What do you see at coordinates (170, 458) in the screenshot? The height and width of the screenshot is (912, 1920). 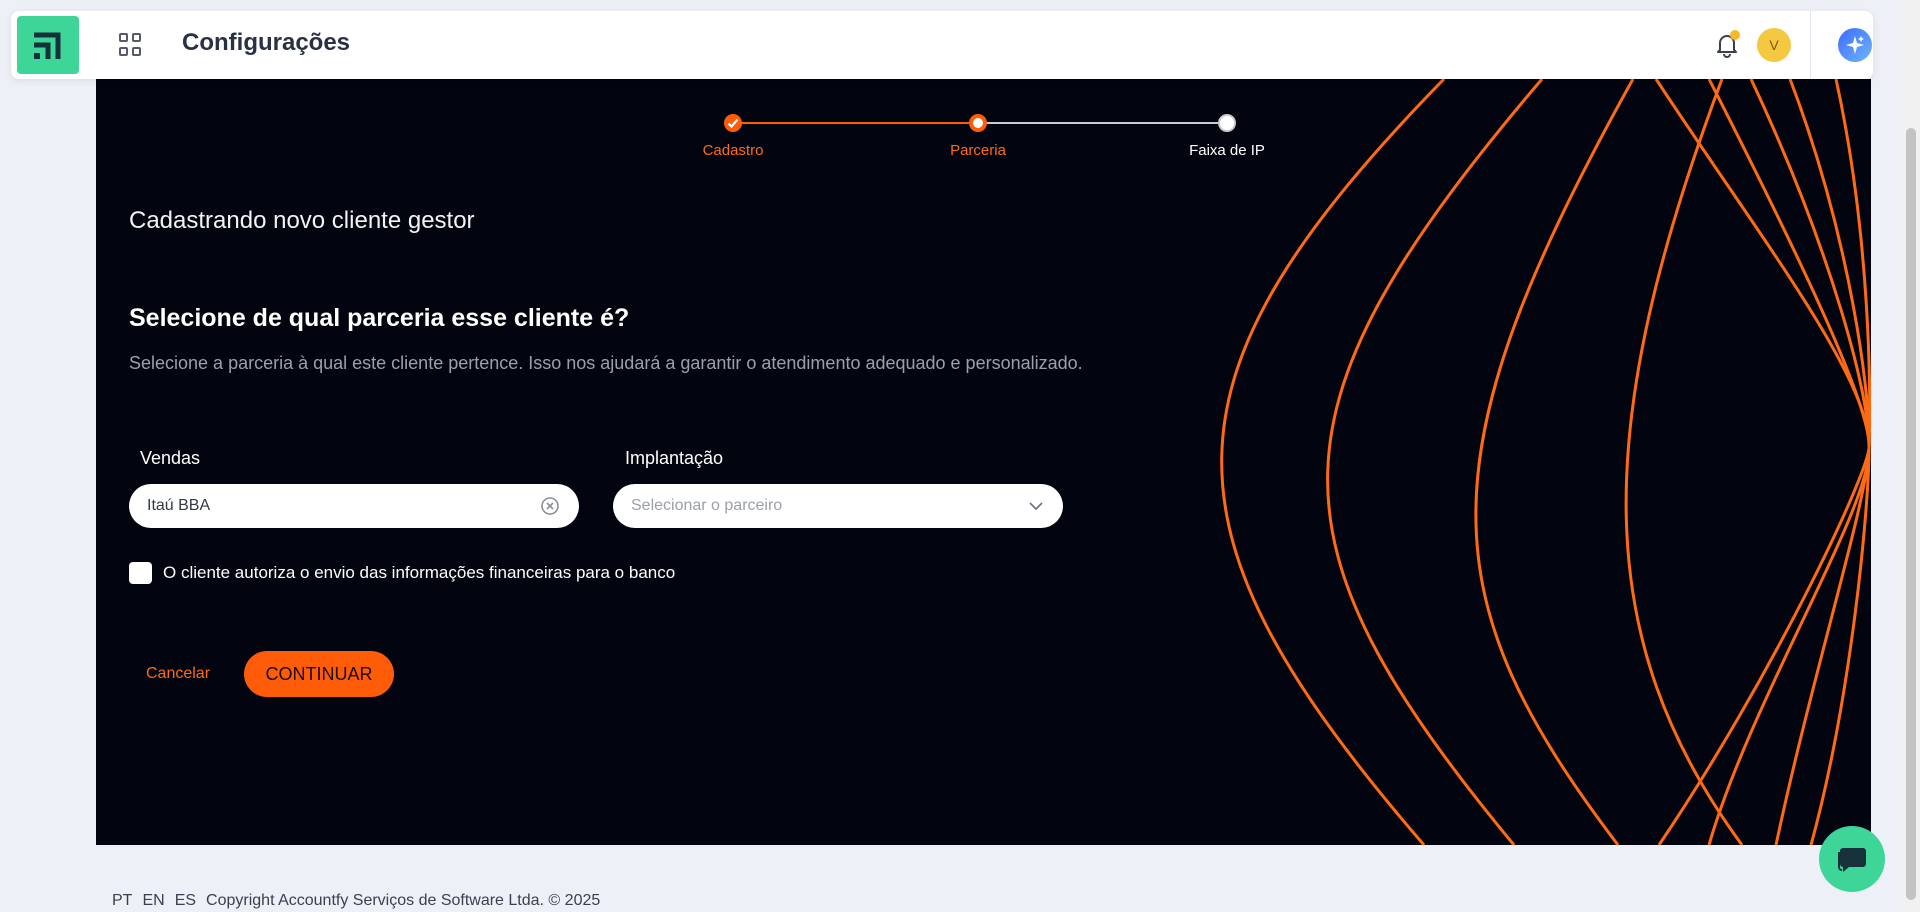 I see `sales-label: Vendas` at bounding box center [170, 458].